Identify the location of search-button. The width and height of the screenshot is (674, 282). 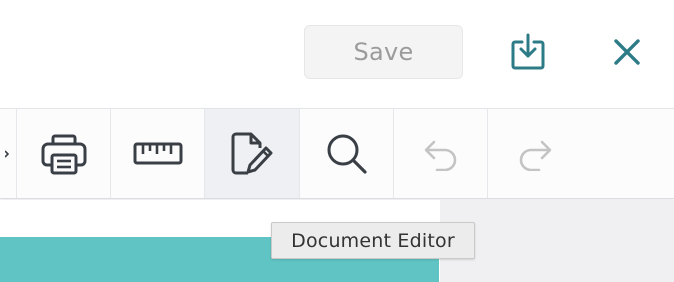
(346, 153).